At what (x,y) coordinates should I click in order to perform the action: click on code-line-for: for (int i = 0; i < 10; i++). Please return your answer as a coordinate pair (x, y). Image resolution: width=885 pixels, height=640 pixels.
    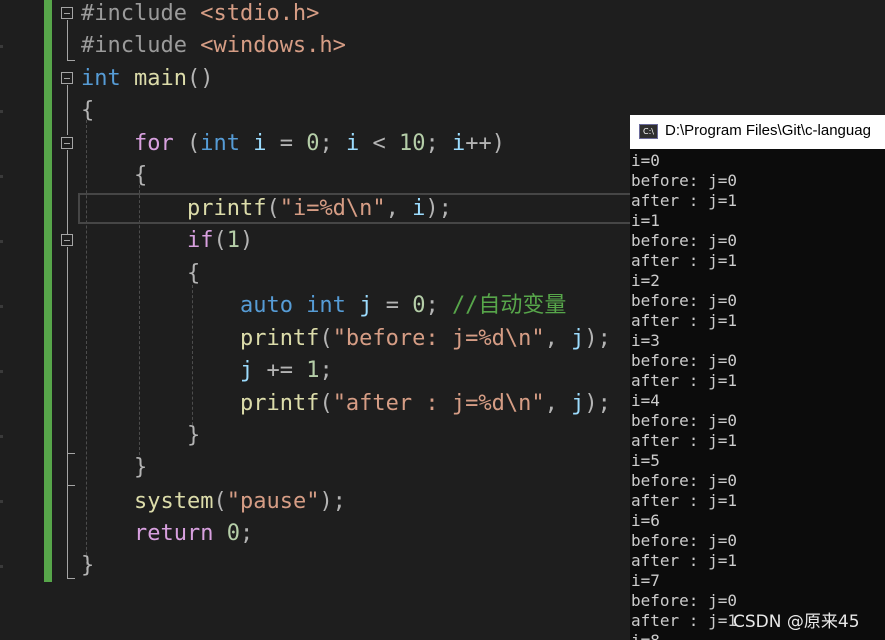
    Looking at the image, I should click on (319, 143).